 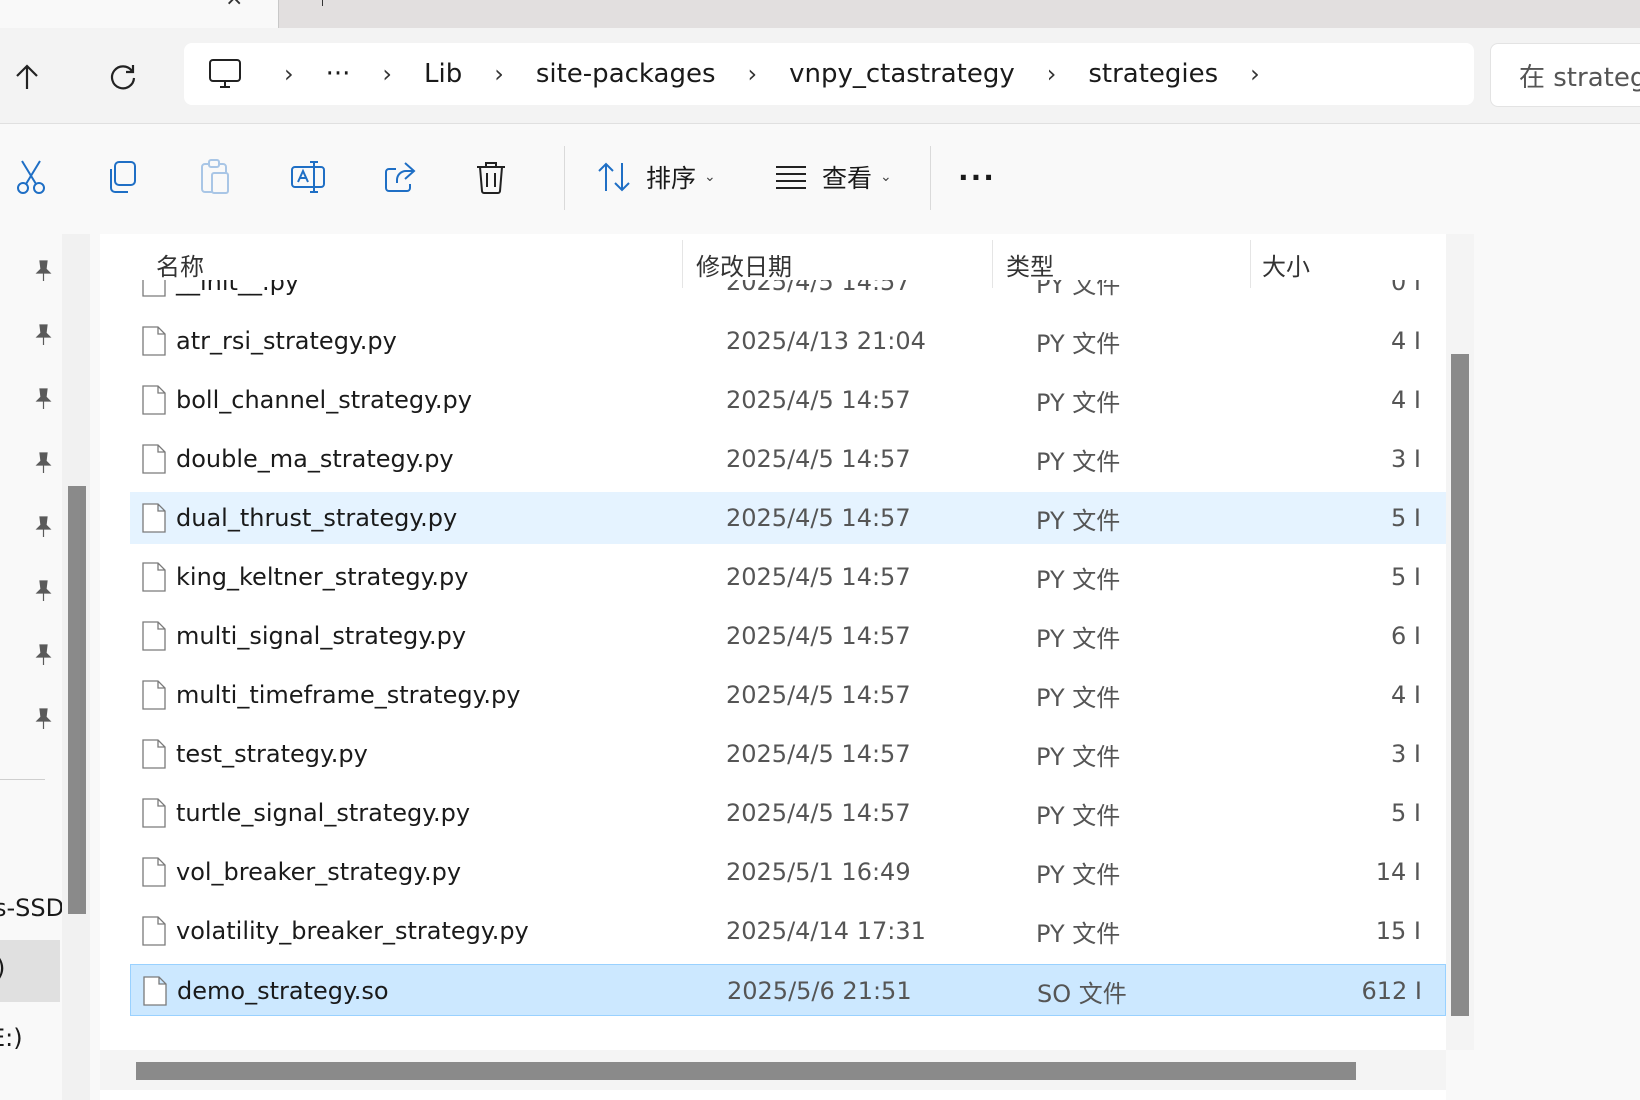 I want to click on nav-item-drive-ssd: s-SSD, so click(x=31, y=908).